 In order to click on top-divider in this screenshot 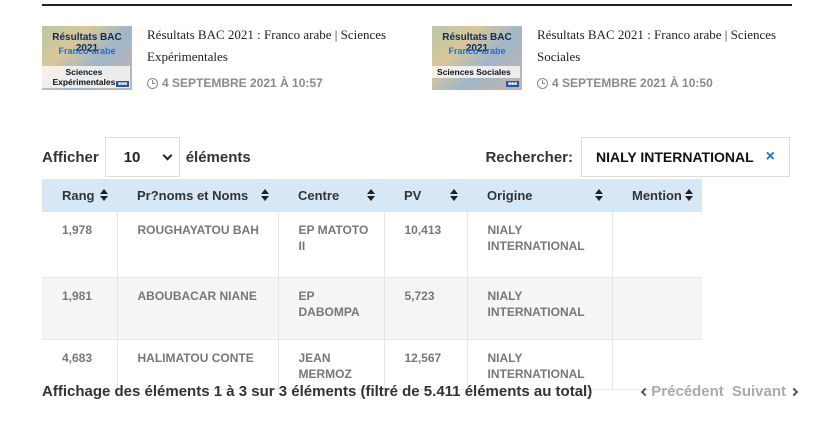, I will do `click(417, 5)`.